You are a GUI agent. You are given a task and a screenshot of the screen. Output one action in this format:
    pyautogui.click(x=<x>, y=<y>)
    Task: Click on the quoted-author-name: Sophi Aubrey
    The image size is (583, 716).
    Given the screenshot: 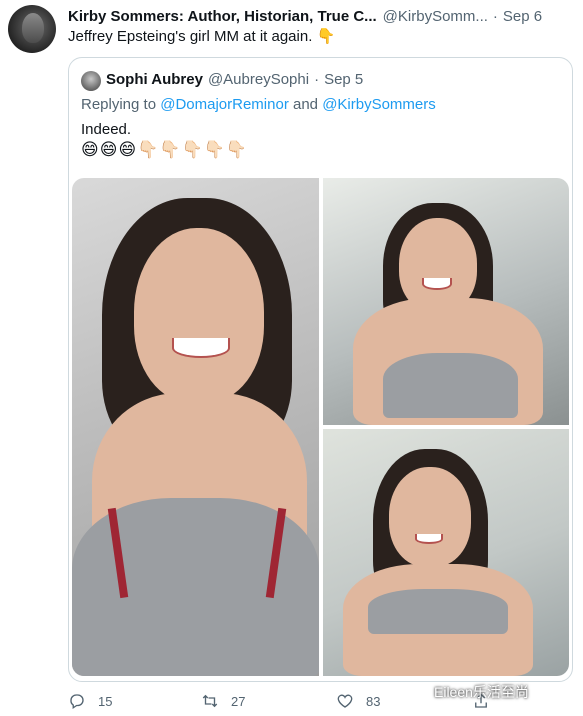 What is the action you would take?
    pyautogui.click(x=154, y=79)
    